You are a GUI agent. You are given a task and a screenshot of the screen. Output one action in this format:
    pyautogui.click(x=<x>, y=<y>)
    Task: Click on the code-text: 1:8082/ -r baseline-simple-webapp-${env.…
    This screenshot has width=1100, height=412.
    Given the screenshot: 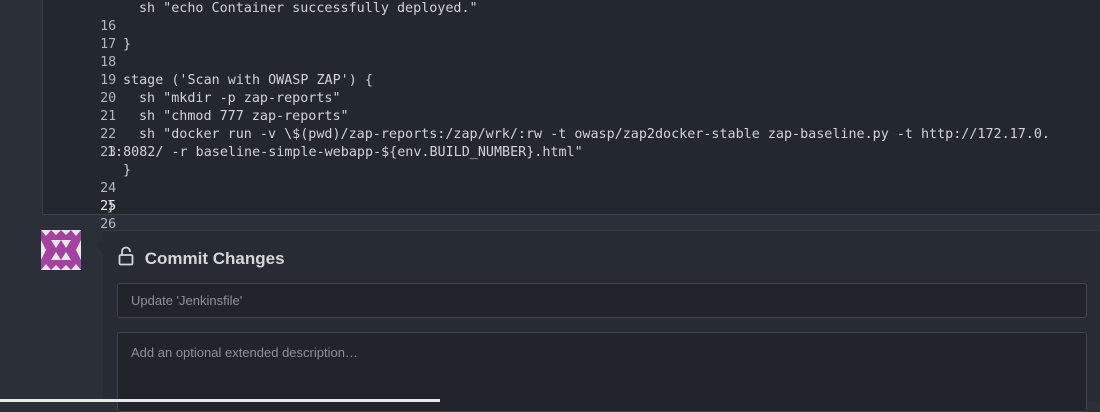 What is the action you would take?
    pyautogui.click(x=345, y=152)
    